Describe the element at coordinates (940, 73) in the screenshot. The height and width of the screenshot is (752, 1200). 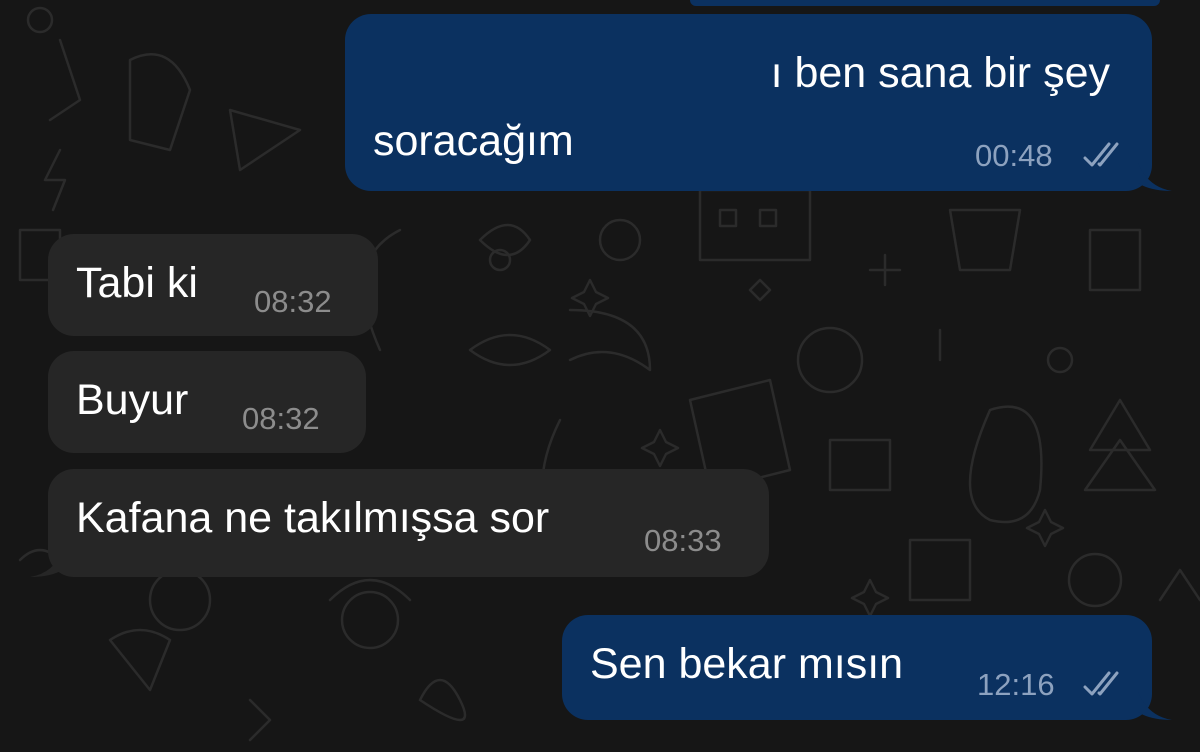
I see `message-text-line-1: ı ben sana bir şey` at that location.